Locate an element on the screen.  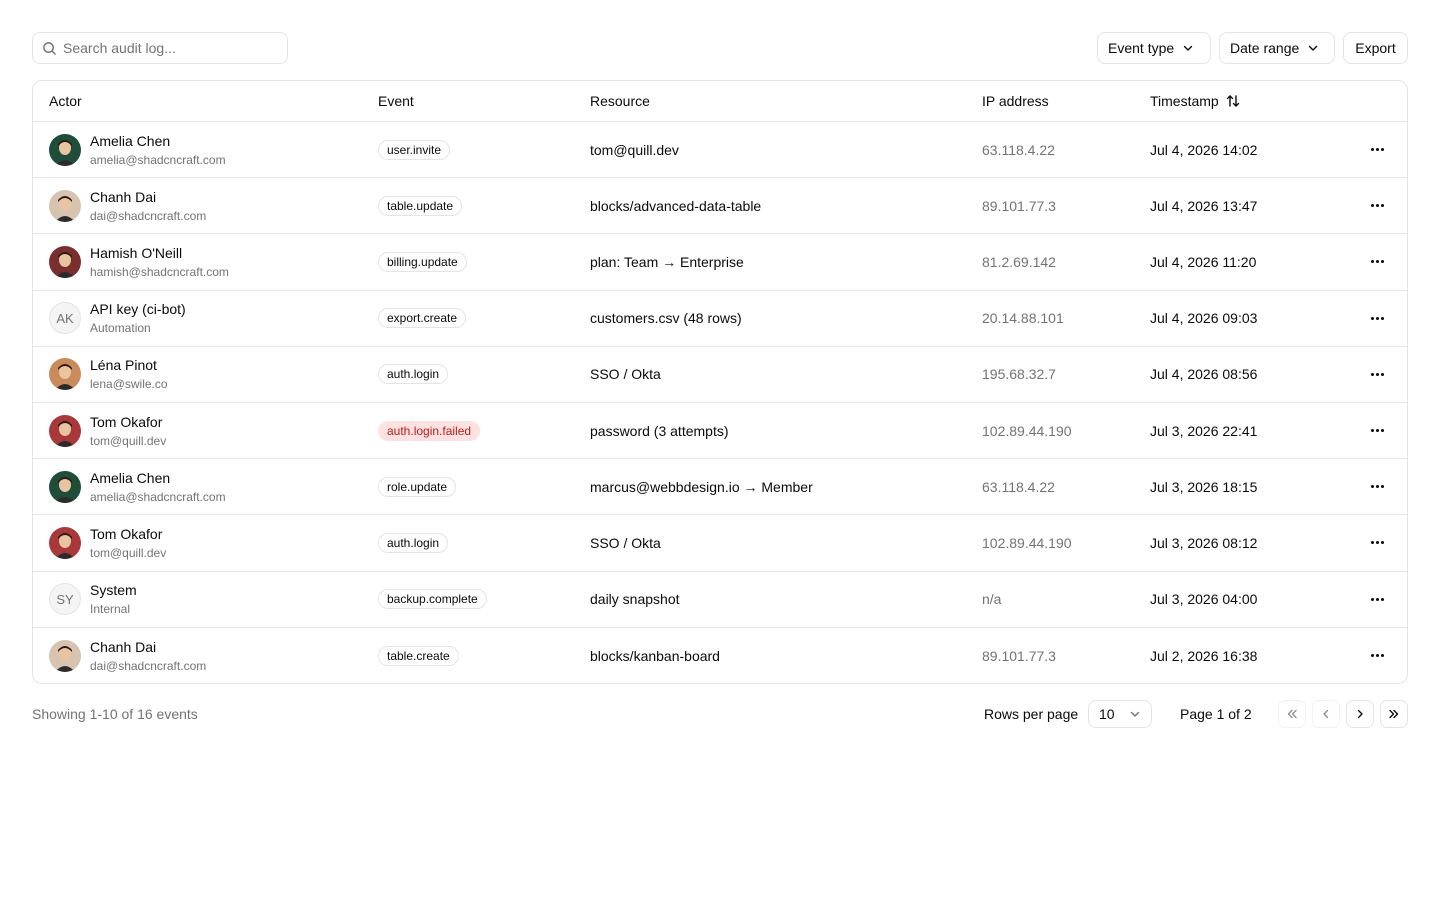
ip-address-cell: 20.14.88.101 is located at coordinates (1023, 318).